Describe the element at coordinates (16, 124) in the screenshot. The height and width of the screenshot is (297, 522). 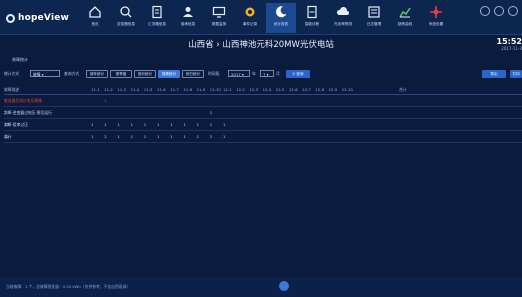
I see `row-name: 判断·组串过压` at that location.